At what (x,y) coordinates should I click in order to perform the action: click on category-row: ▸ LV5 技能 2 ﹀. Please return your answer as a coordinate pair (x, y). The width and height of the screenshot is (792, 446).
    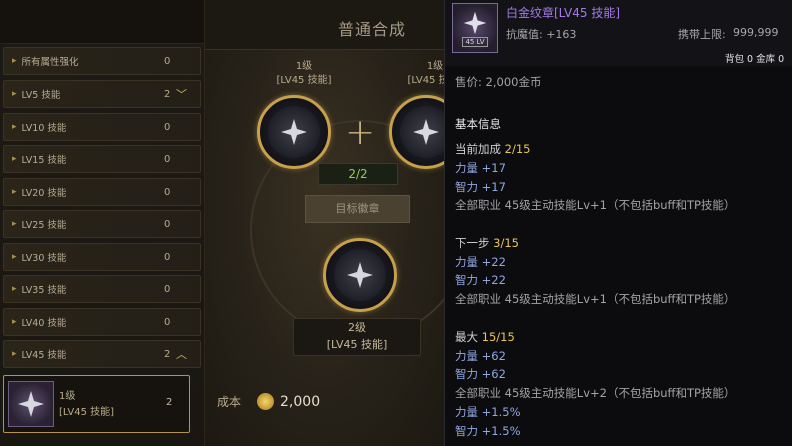
    Looking at the image, I should click on (102, 94).